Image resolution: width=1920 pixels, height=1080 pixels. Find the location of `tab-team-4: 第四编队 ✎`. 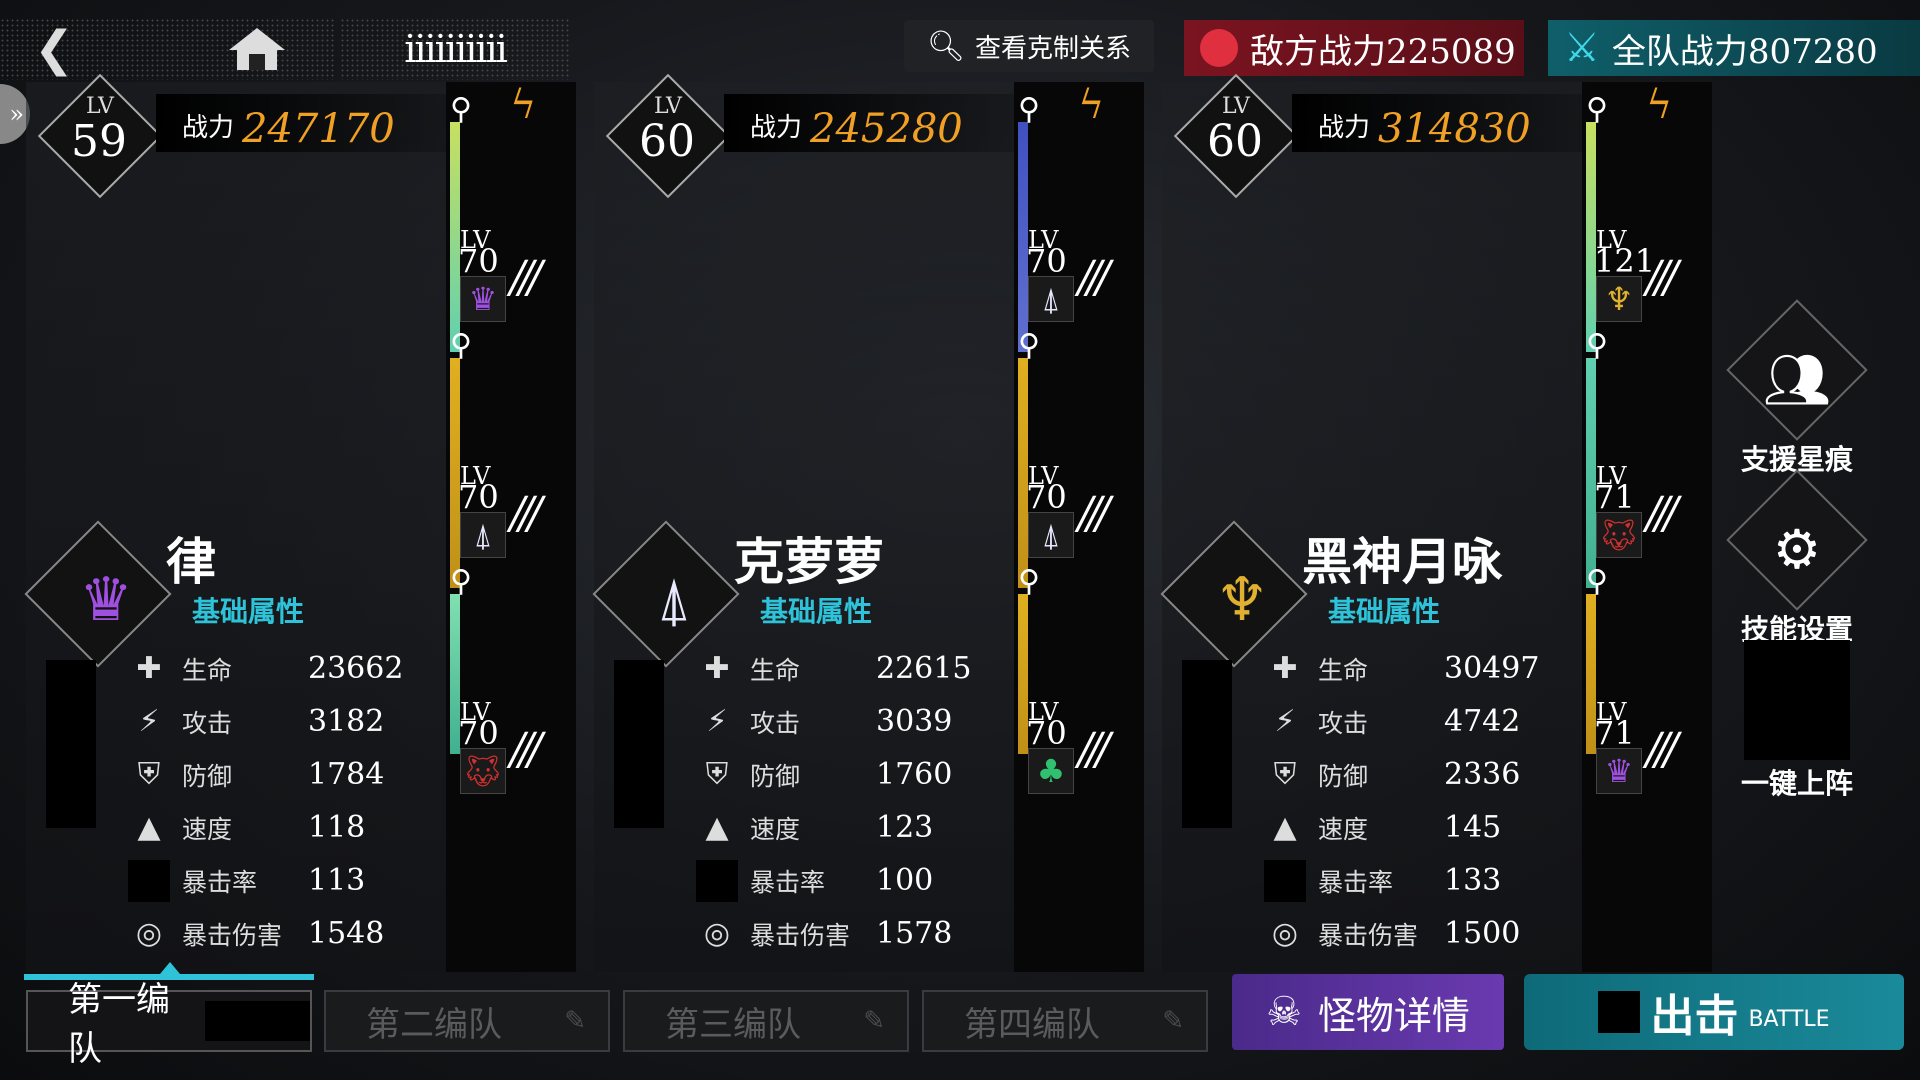

tab-team-4: 第四编队 ✎ is located at coordinates (1065, 1021).